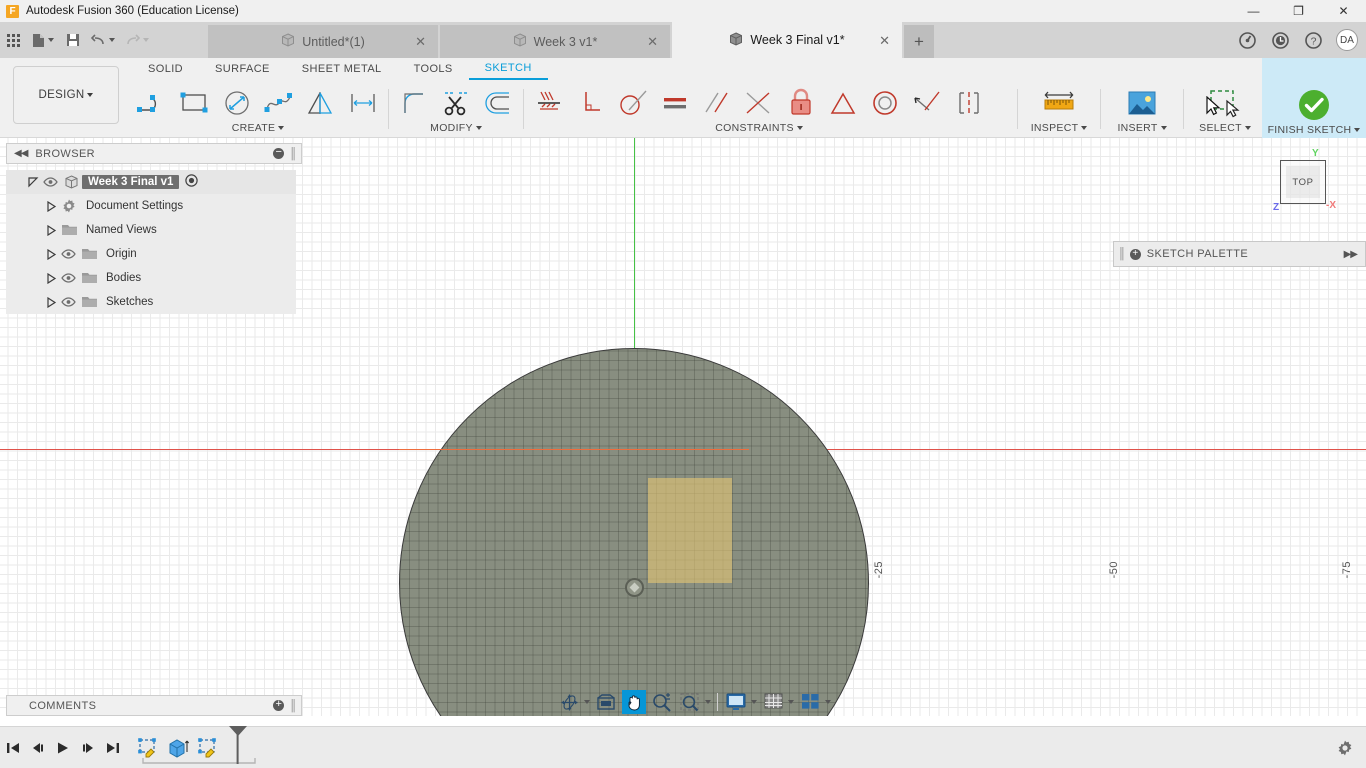  What do you see at coordinates (1345, 748) in the screenshot?
I see `settings-gear-icon` at bounding box center [1345, 748].